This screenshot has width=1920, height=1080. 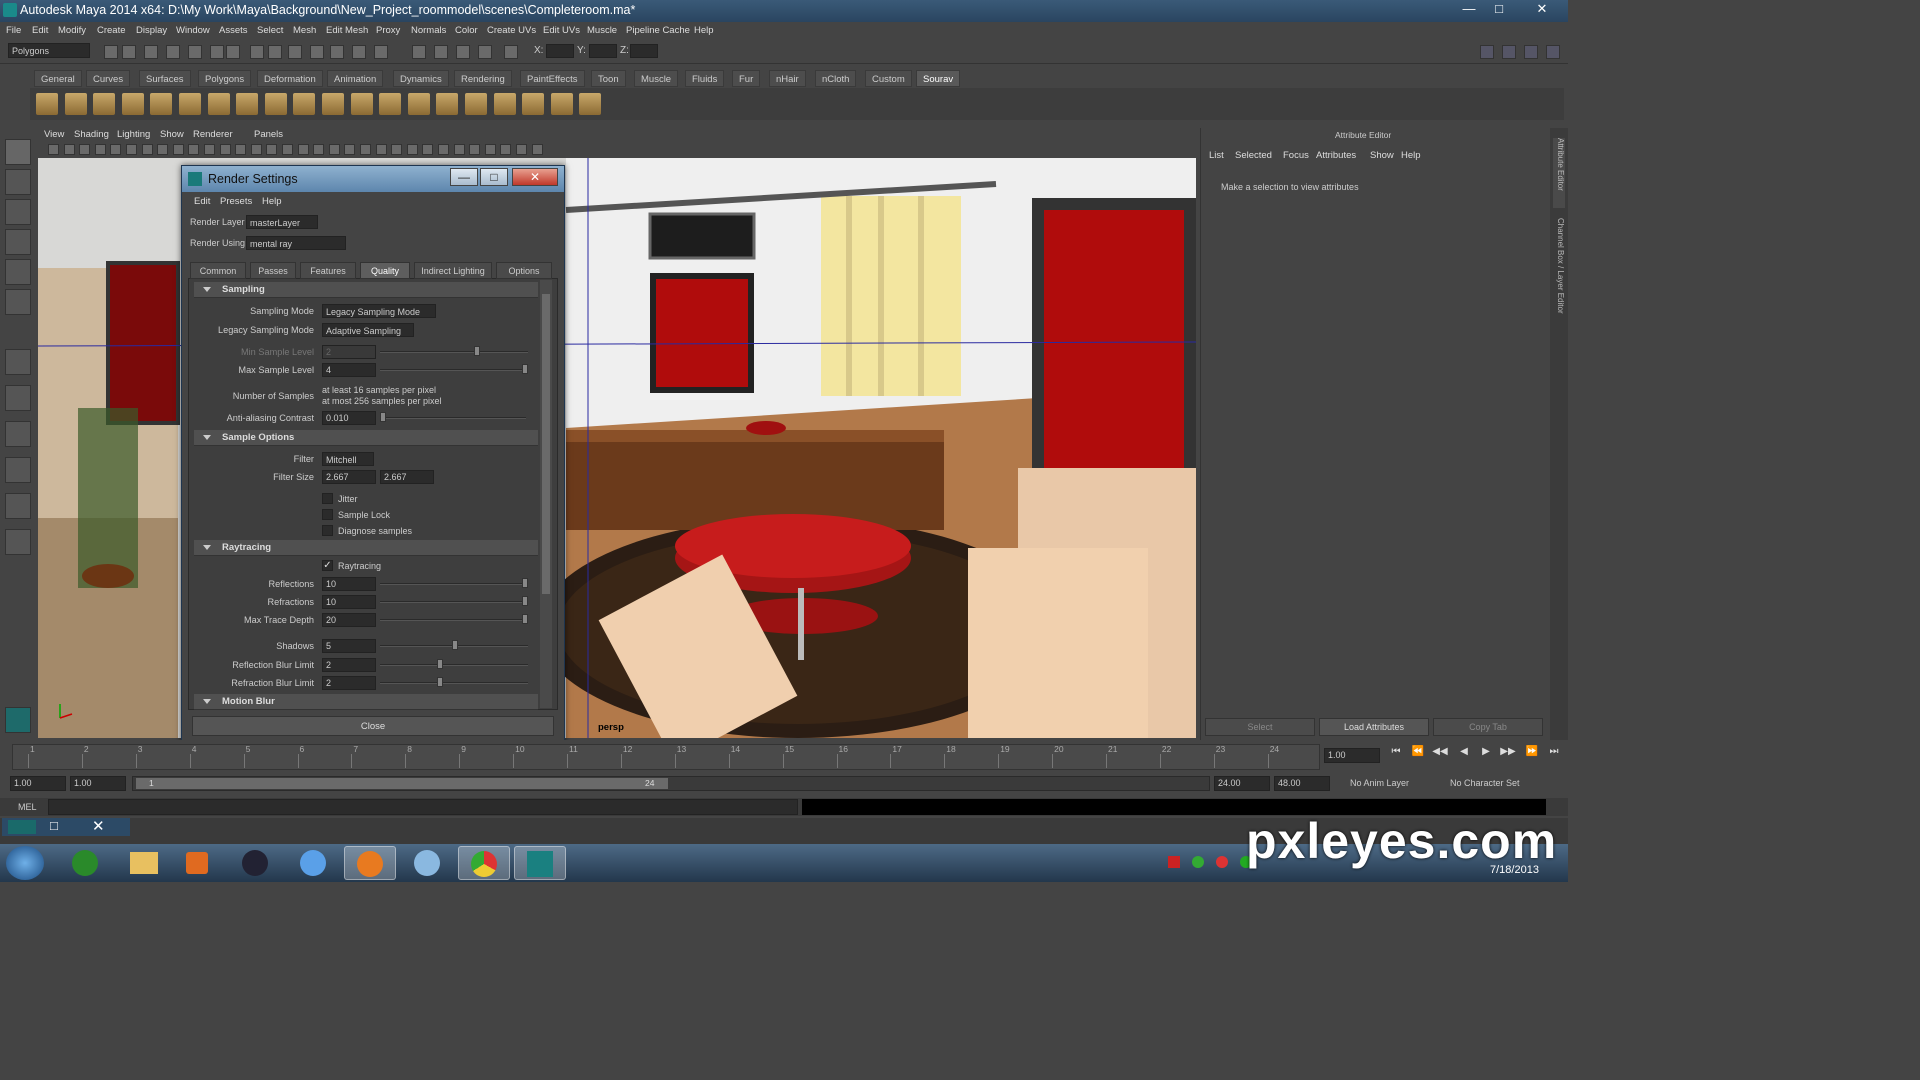 What do you see at coordinates (1253, 155) in the screenshot?
I see `attr-menu-selected: Selected` at bounding box center [1253, 155].